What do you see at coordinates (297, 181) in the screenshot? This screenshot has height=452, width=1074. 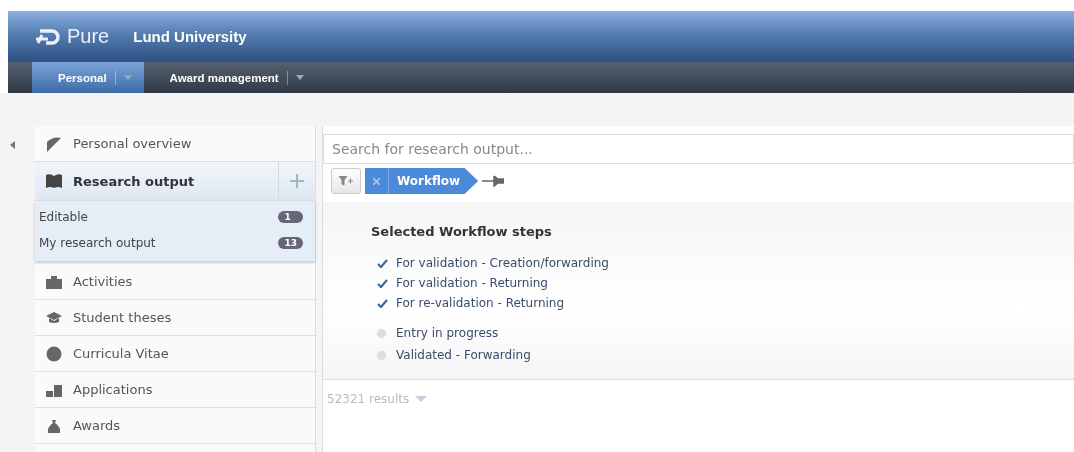 I see `add-icon` at bounding box center [297, 181].